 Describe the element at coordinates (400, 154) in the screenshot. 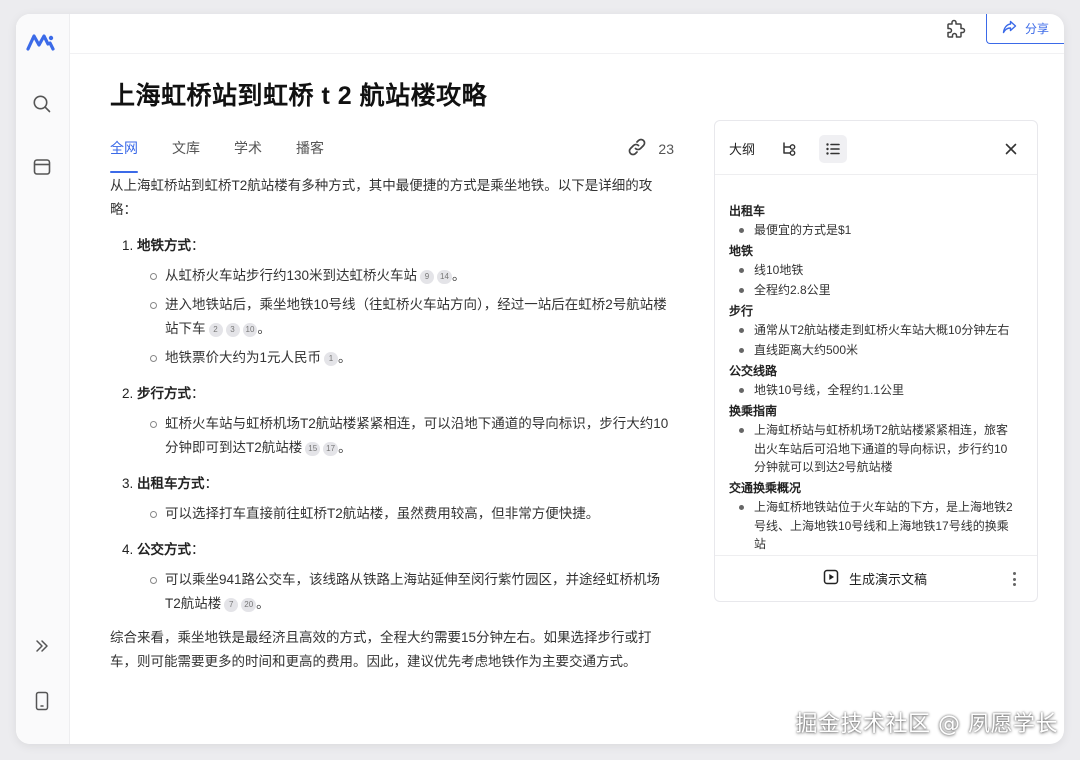

I see `source-tabs: 全网 文库 学术 播客 23` at that location.